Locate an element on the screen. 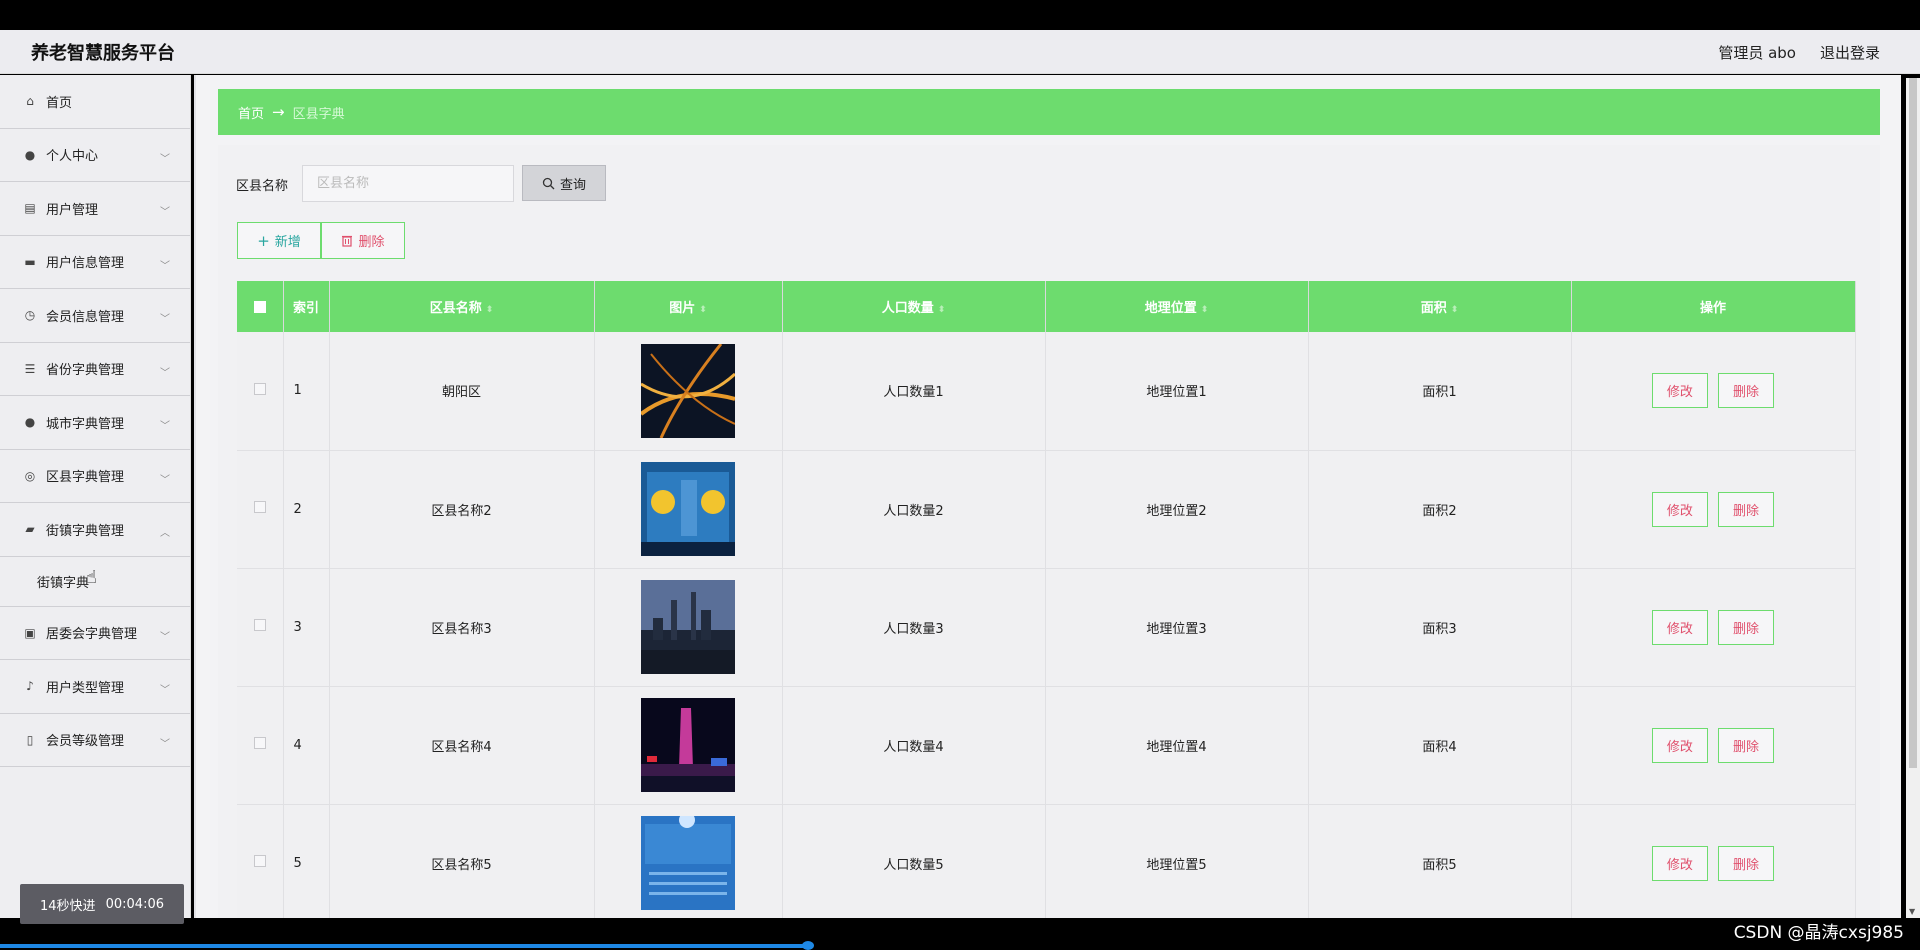 The image size is (1920, 950). sidebar-item: ● 个人中心 ﹀ is located at coordinates (95, 155).